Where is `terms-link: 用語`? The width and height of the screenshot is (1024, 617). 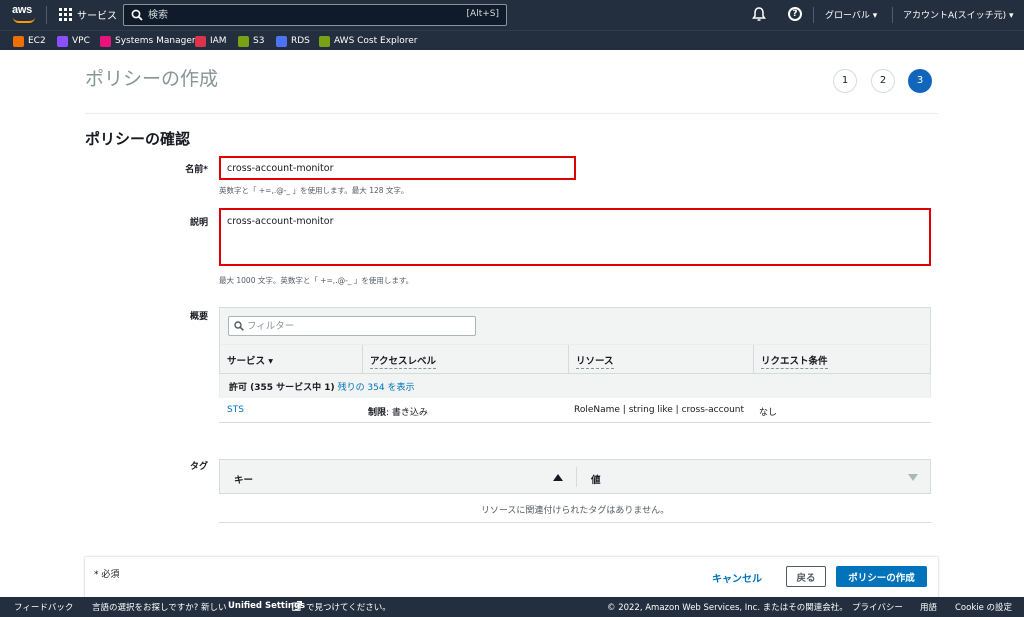 terms-link: 用語 is located at coordinates (928, 607).